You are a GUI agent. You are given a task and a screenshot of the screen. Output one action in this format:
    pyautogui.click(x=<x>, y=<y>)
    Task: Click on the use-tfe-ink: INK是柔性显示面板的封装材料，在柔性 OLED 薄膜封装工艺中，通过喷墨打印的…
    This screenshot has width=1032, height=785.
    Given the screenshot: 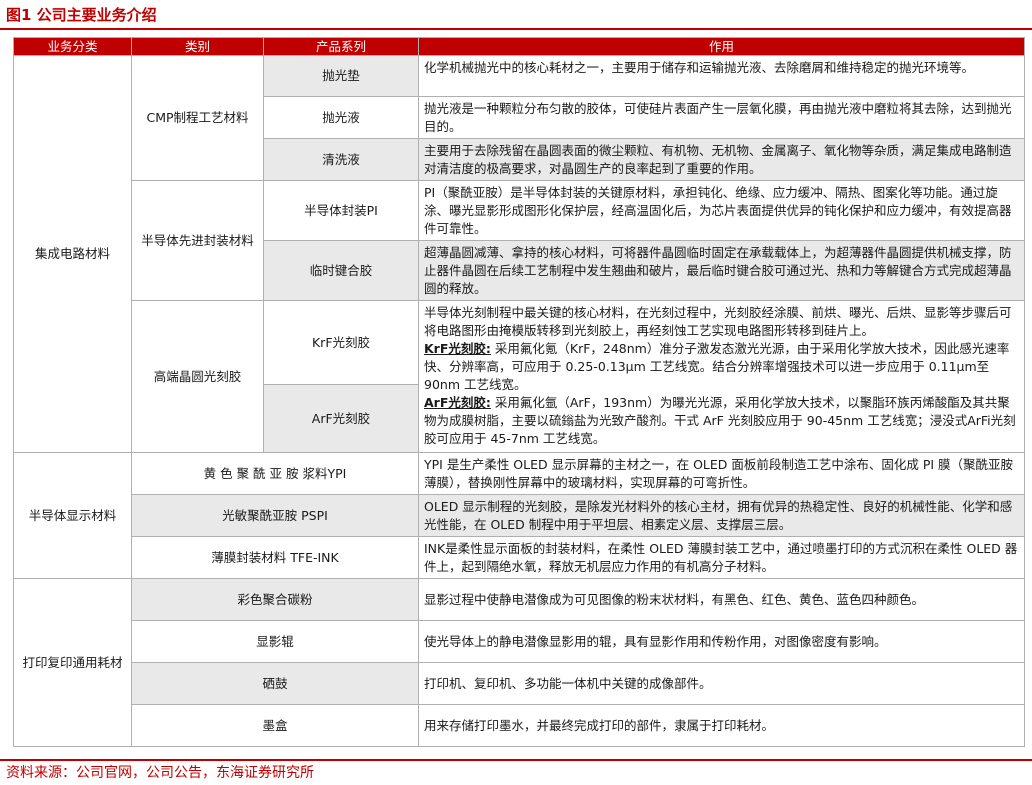 What is the action you would take?
    pyautogui.click(x=721, y=557)
    